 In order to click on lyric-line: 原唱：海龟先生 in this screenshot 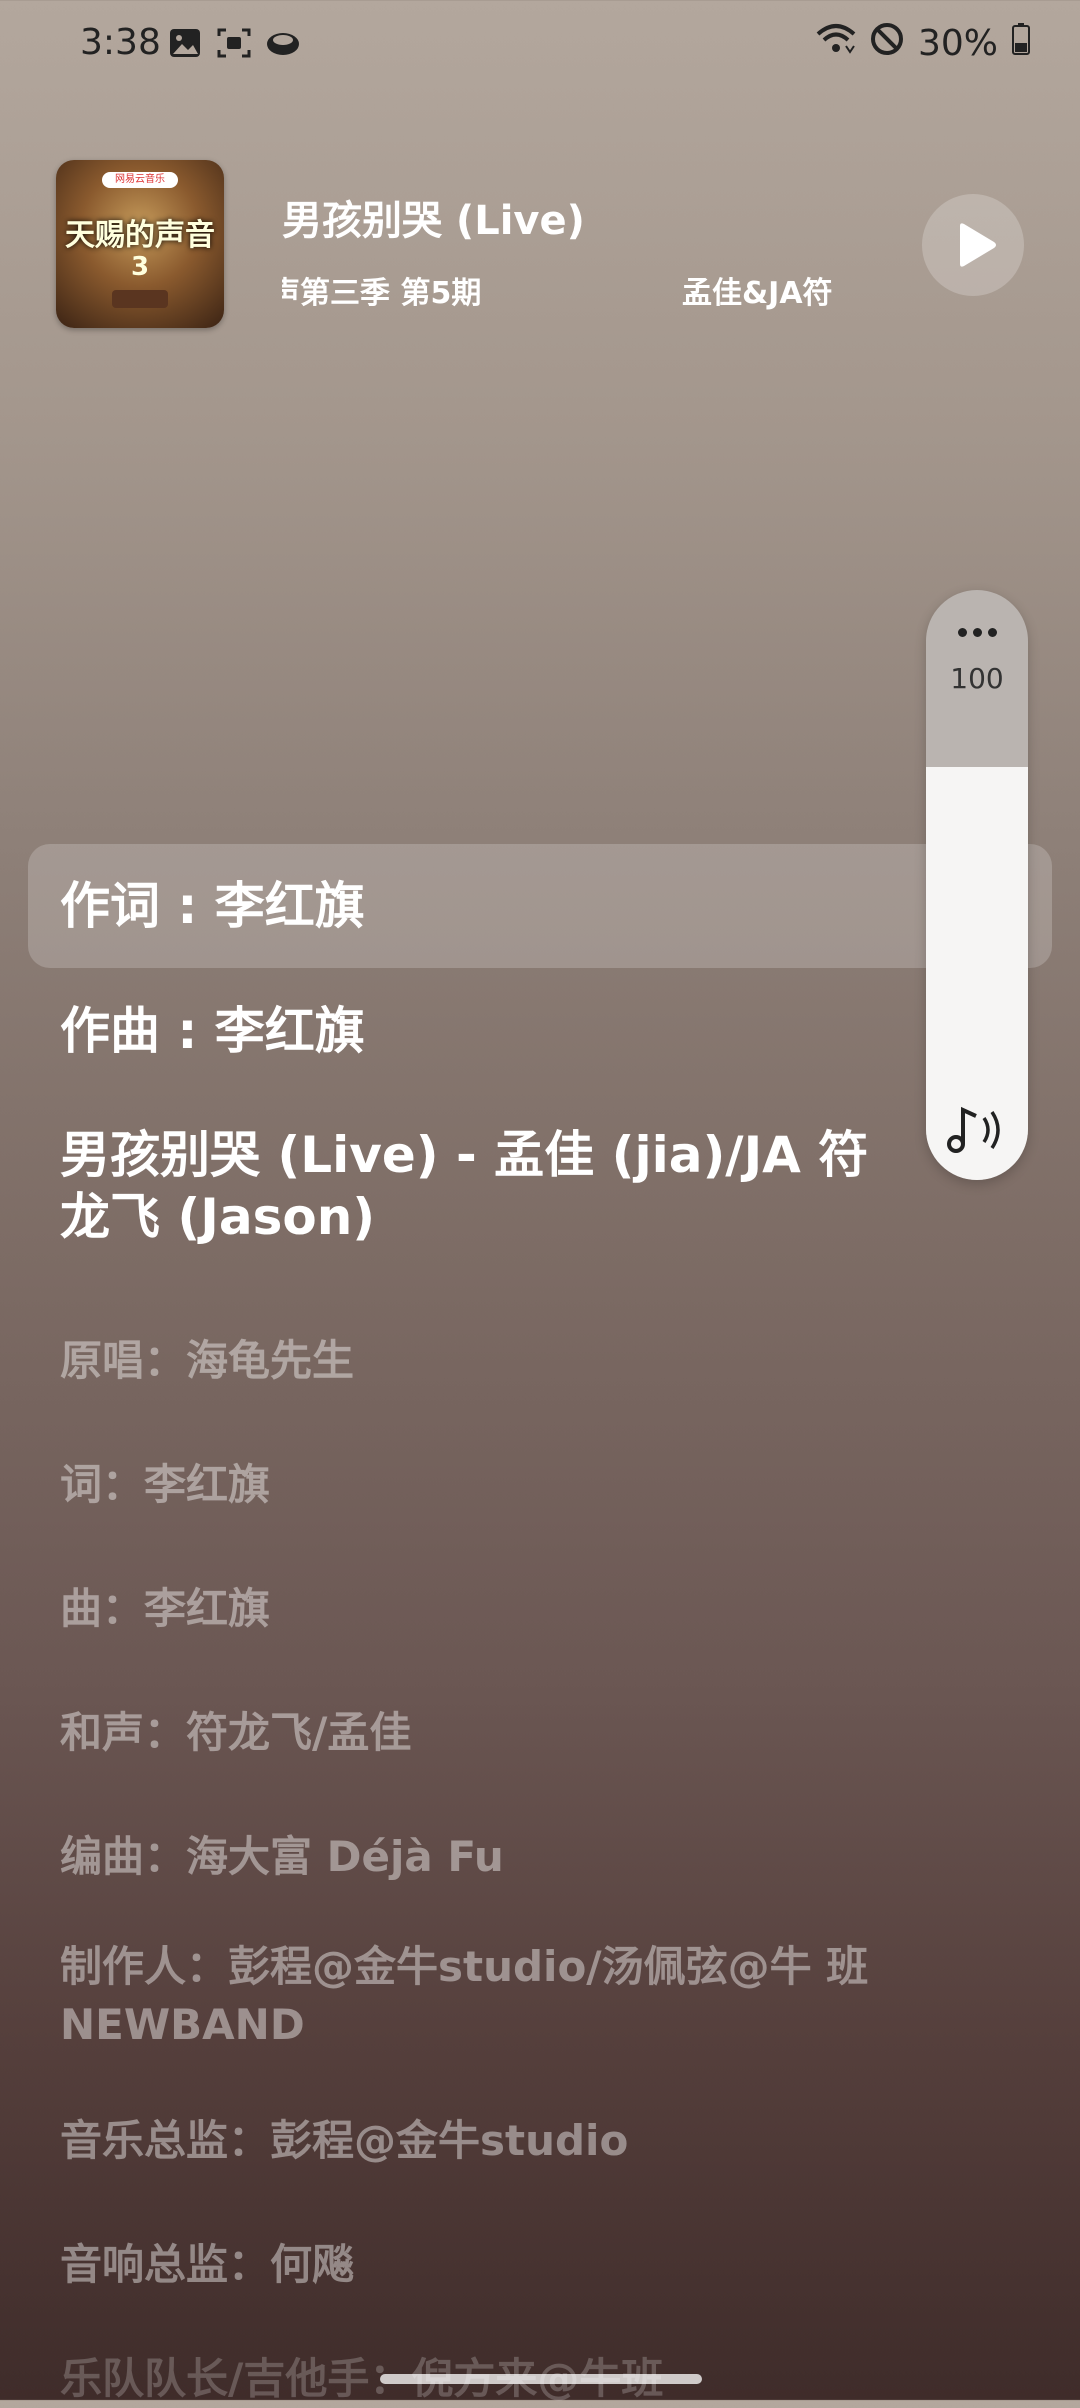, I will do `click(485, 1361)`.